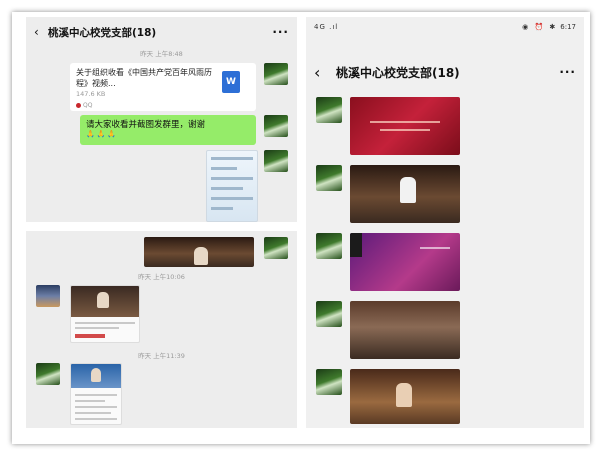 This screenshot has height=450, width=600. I want to click on timestamp: 昨天 上午8:48, so click(161, 54).